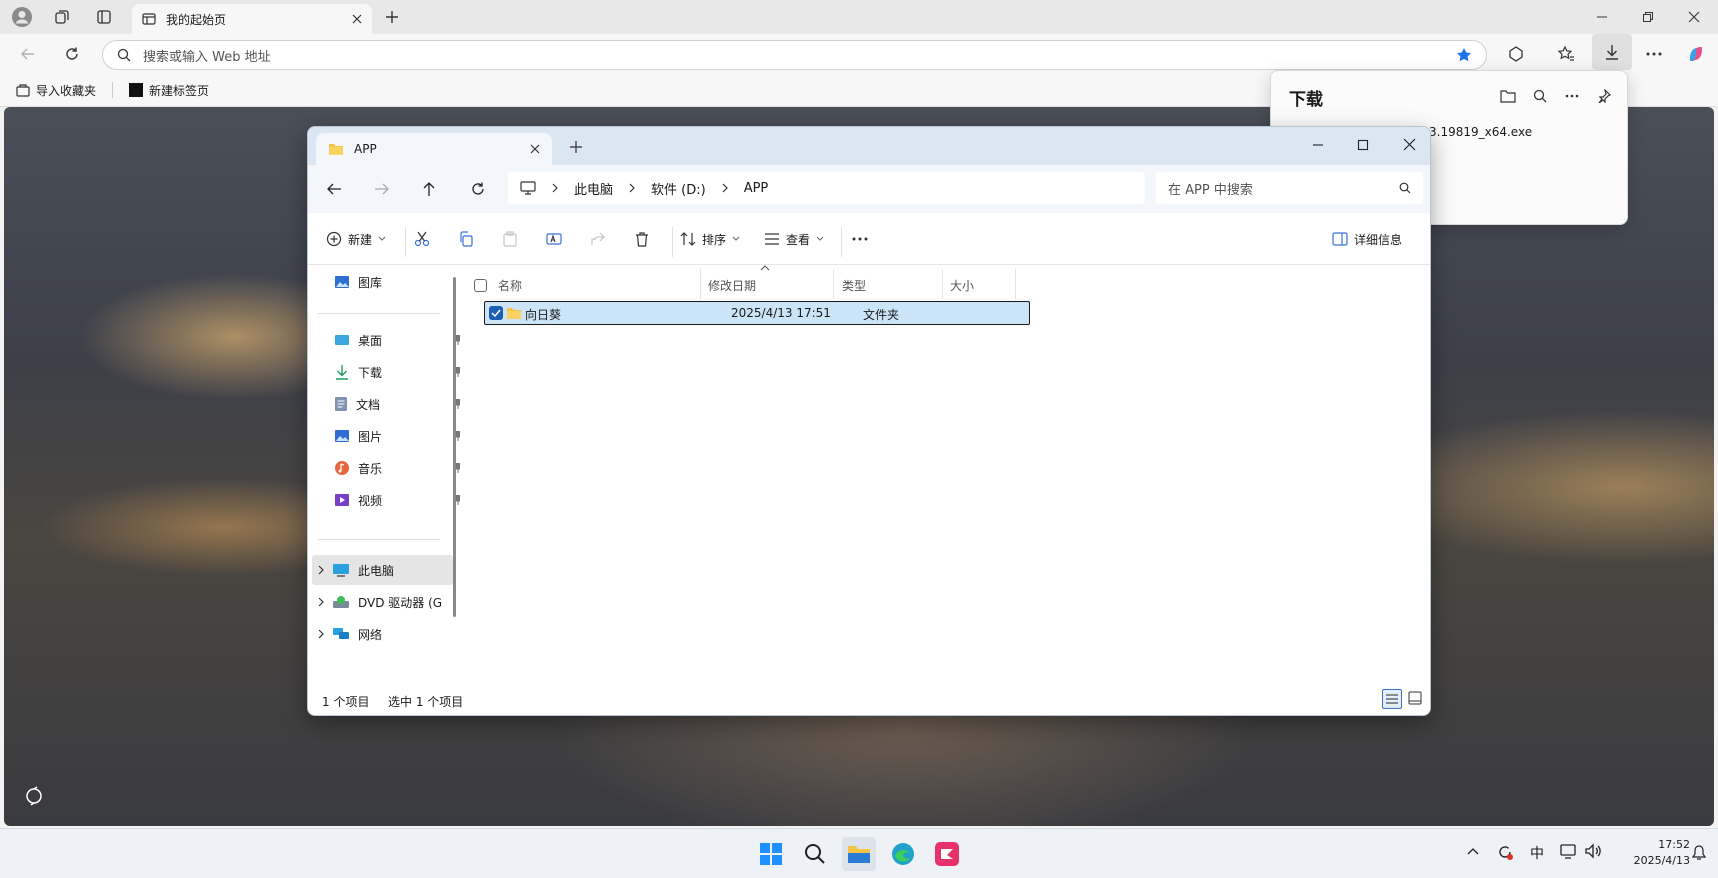 Image resolution: width=1718 pixels, height=878 pixels. What do you see at coordinates (104, 17) in the screenshot?
I see `tab-actions-icon` at bounding box center [104, 17].